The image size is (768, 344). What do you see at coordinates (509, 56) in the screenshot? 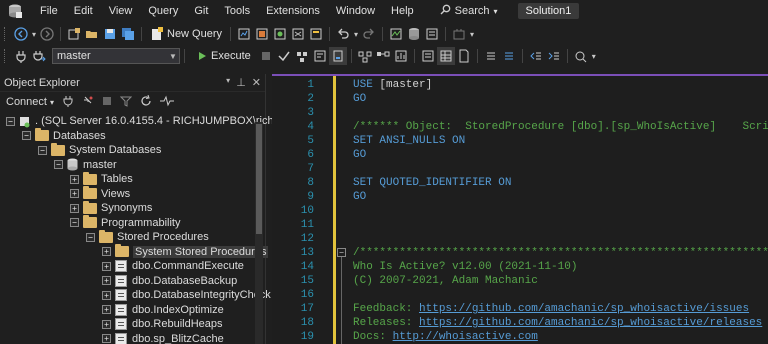
I see `uncomment-icon` at bounding box center [509, 56].